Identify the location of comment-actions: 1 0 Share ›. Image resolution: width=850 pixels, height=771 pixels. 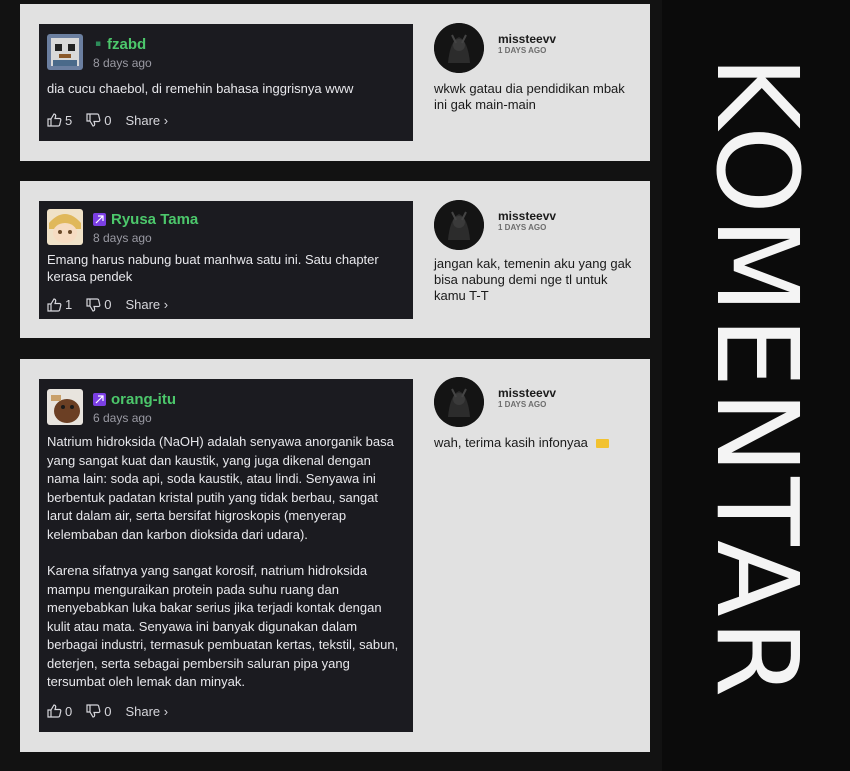
(226, 304).